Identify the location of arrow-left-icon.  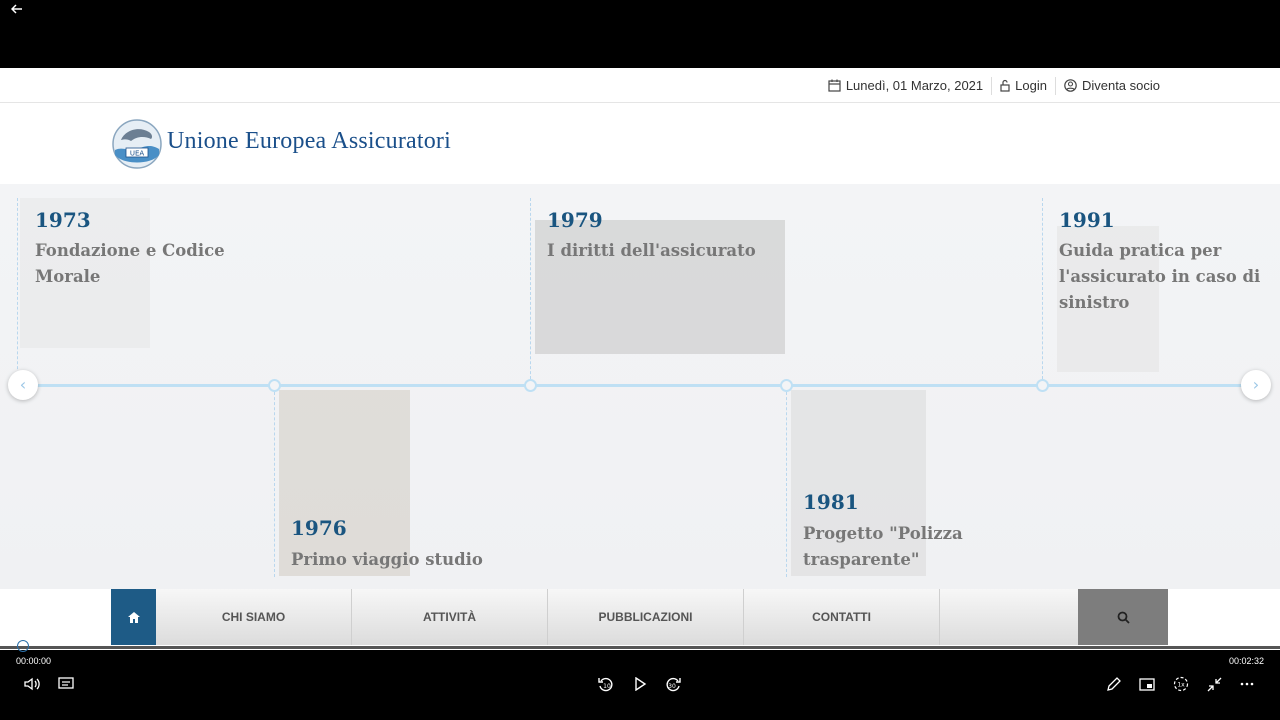
(16, 9).